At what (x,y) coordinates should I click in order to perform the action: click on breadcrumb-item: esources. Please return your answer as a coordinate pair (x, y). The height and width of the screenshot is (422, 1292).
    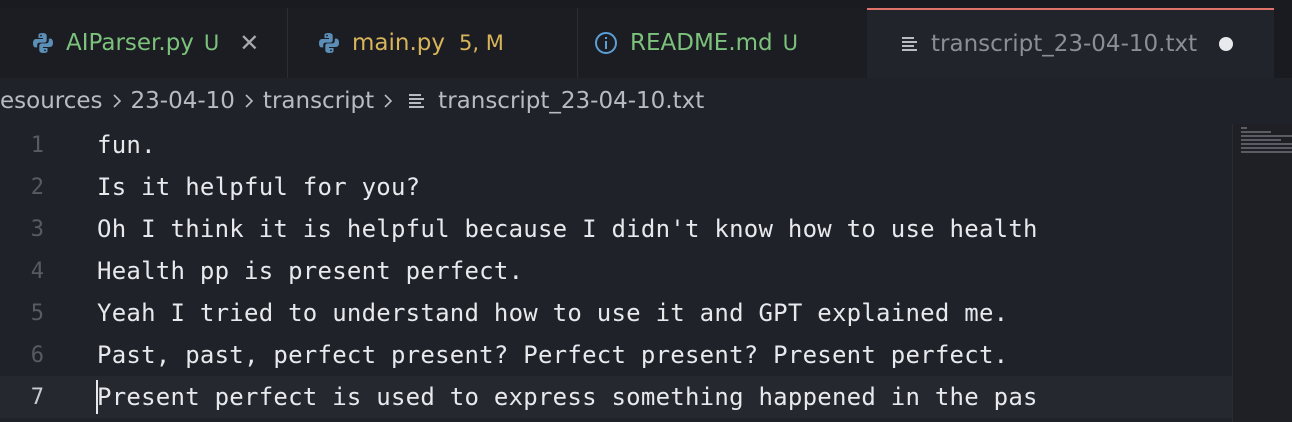
    Looking at the image, I should click on (51, 101).